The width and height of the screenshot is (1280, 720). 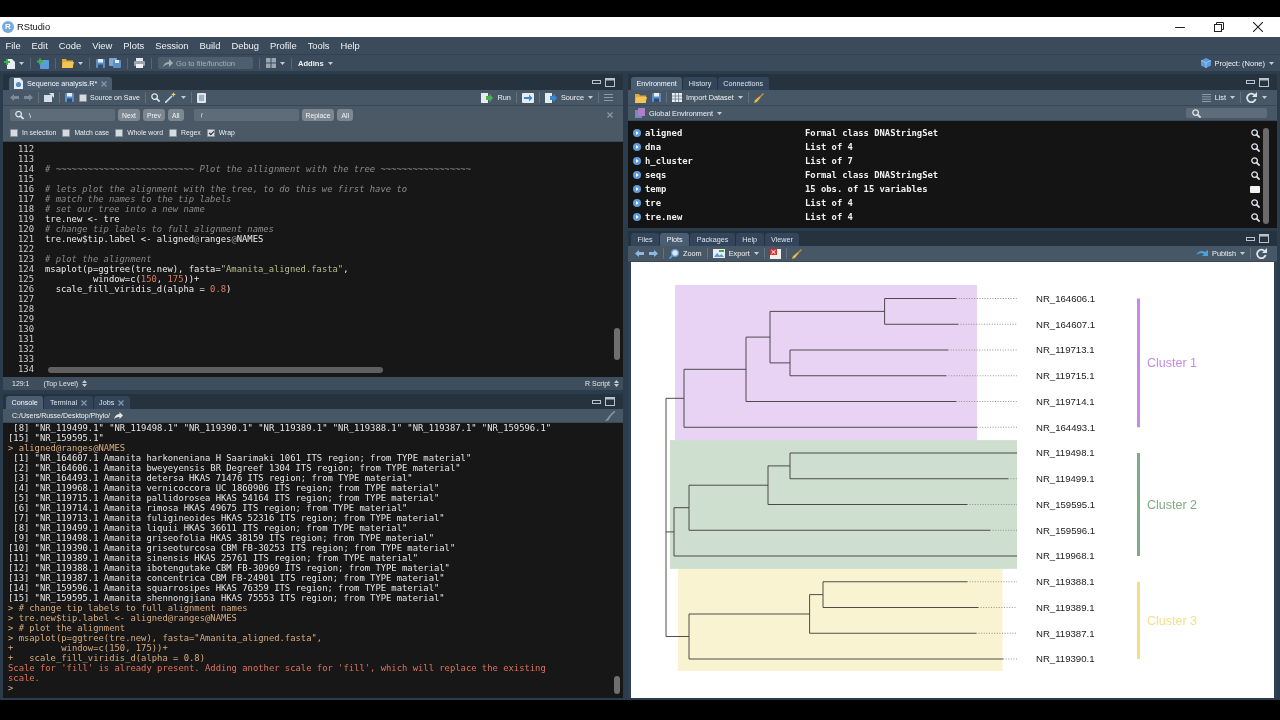 I want to click on menu-item: Code, so click(x=70, y=45).